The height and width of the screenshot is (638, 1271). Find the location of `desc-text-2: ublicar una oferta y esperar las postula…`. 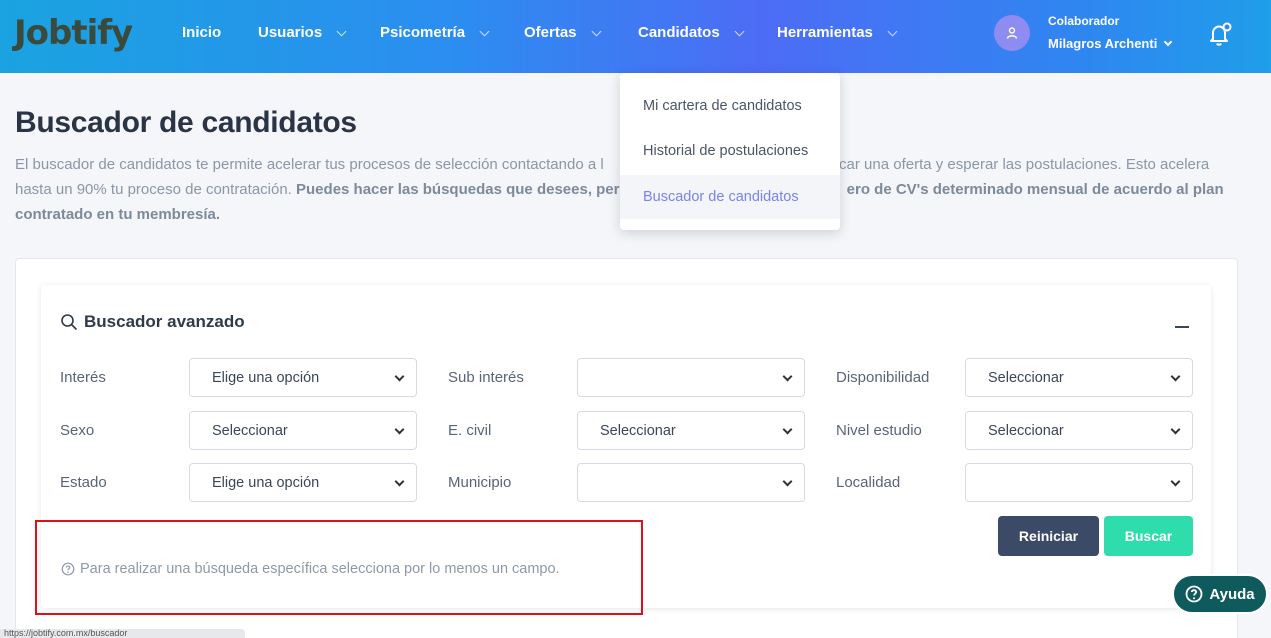

desc-text-2: ublicar una oferta y esperar las postula… is located at coordinates (1012, 164).